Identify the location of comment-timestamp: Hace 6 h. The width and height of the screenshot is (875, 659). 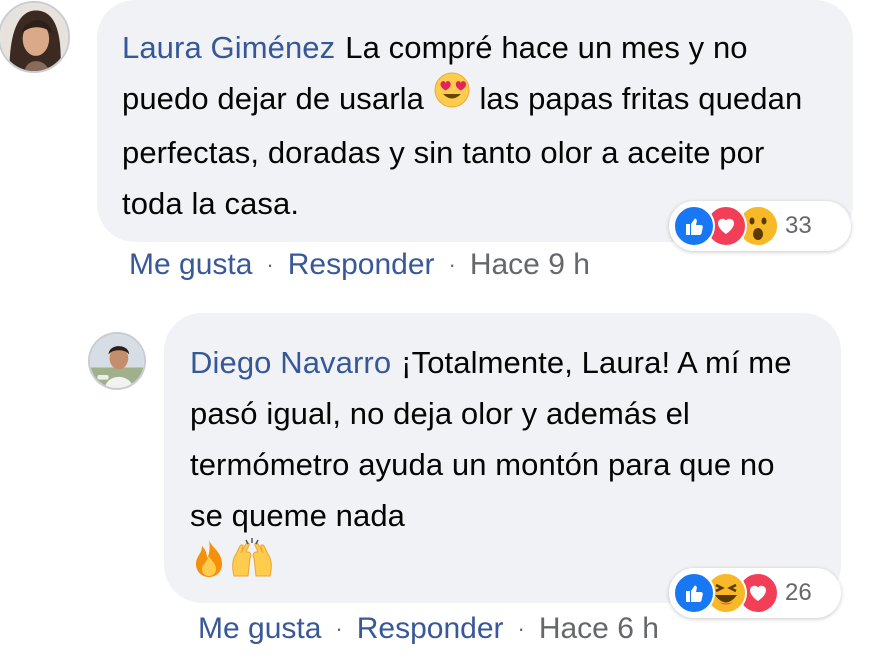
(599, 629).